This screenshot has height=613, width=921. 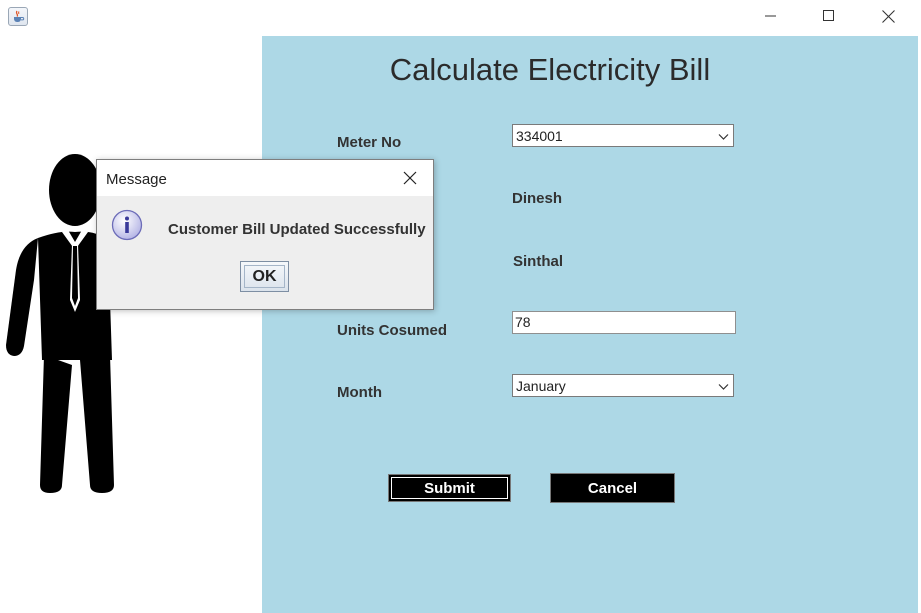 I want to click on submit-button-label: Submit, so click(x=449, y=488).